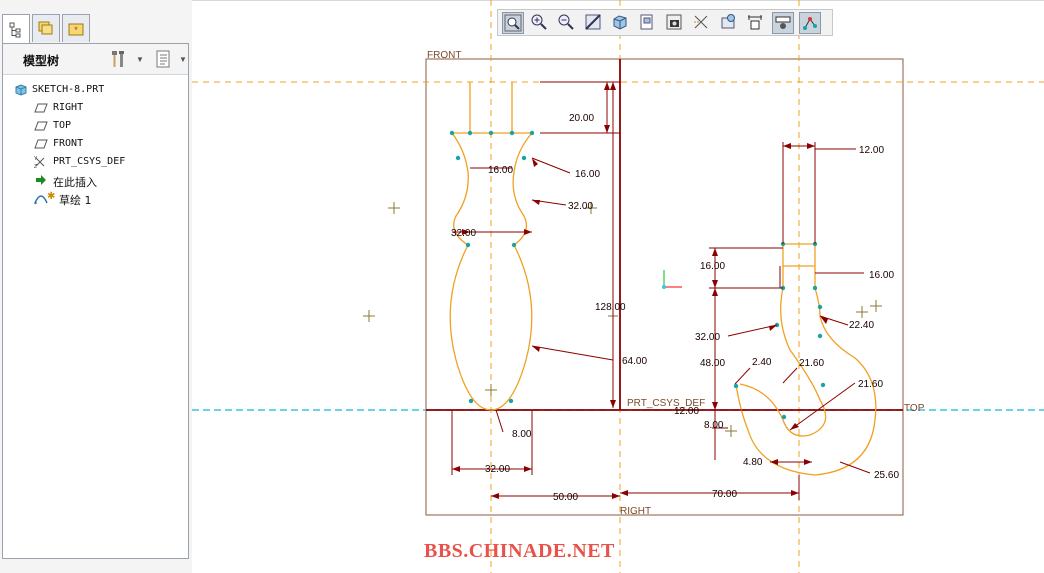 This screenshot has width=1044, height=573. What do you see at coordinates (672, 279) in the screenshot?
I see `csys-triad` at bounding box center [672, 279].